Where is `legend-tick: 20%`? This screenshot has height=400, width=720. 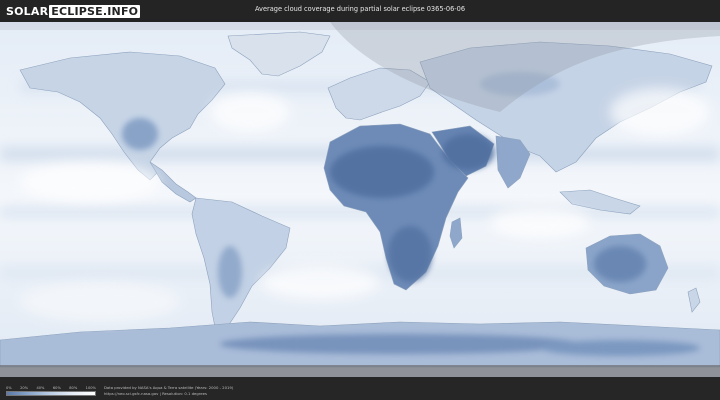 legend-tick: 20% is located at coordinates (24, 388).